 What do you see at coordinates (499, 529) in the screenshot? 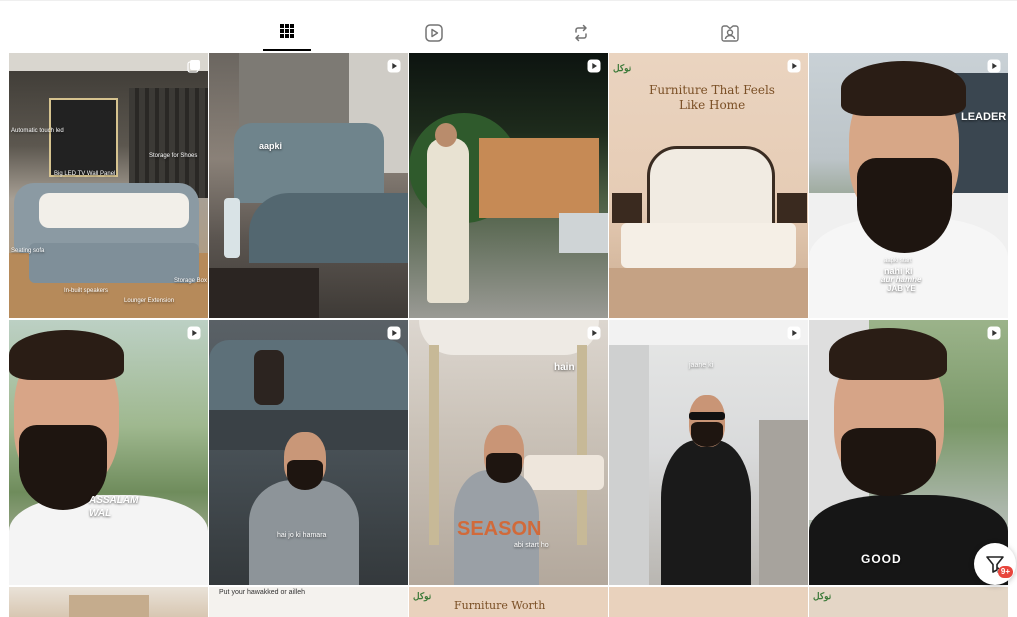
I see `caption: SEASON` at bounding box center [499, 529].